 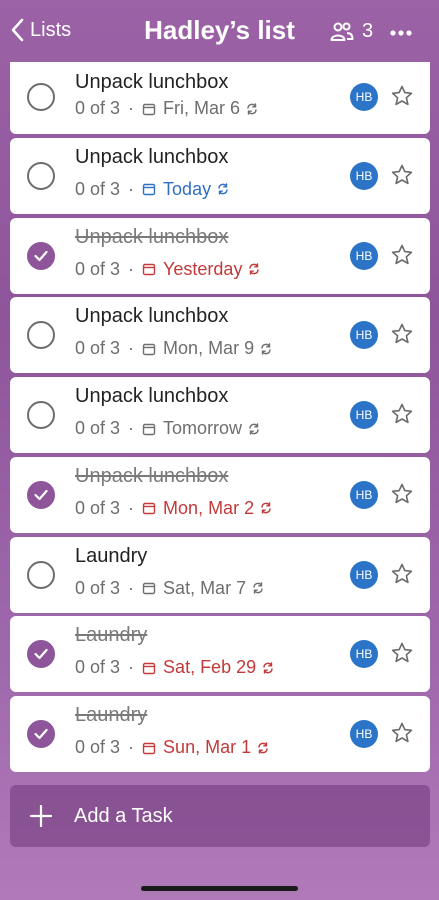 I want to click on due-date: Today, so click(x=187, y=188).